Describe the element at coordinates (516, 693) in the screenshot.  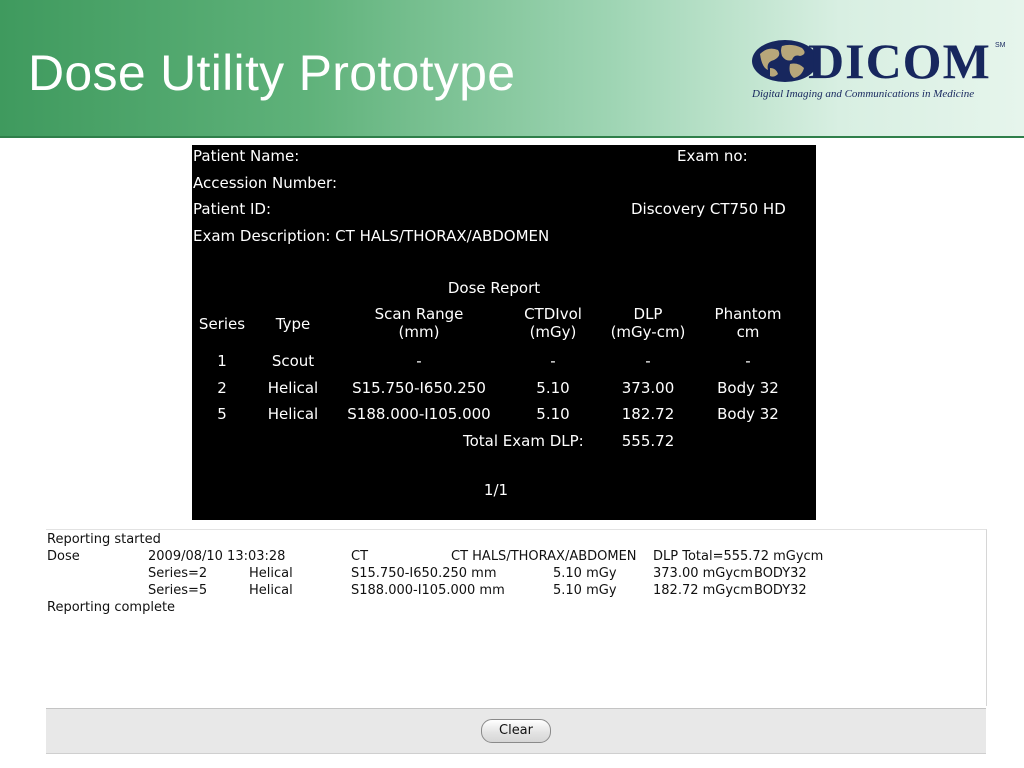
I see `log-spacer` at that location.